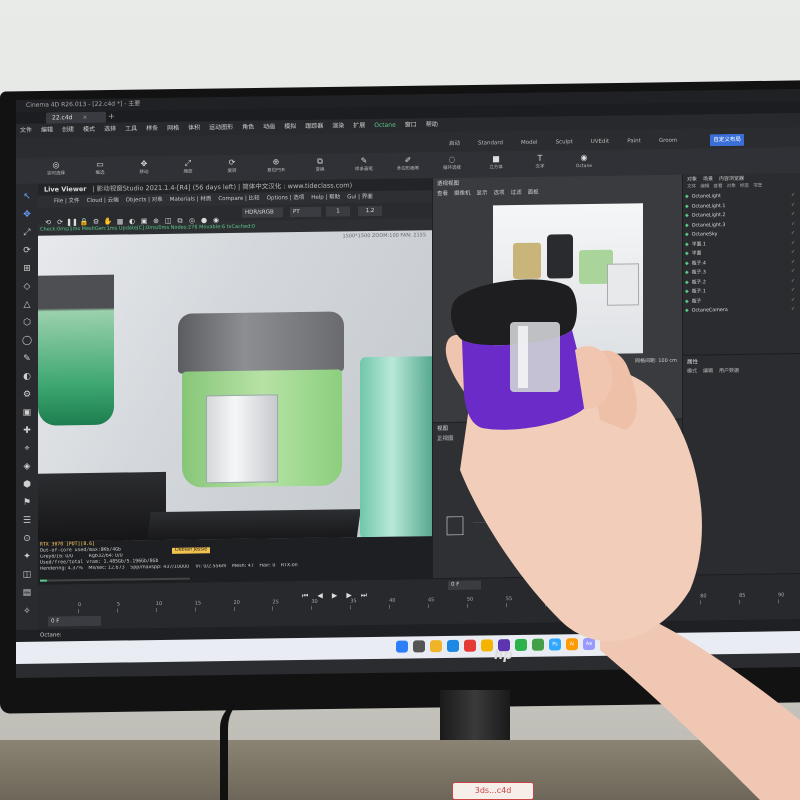  I want to click on purple-jar-window, so click(535, 357).